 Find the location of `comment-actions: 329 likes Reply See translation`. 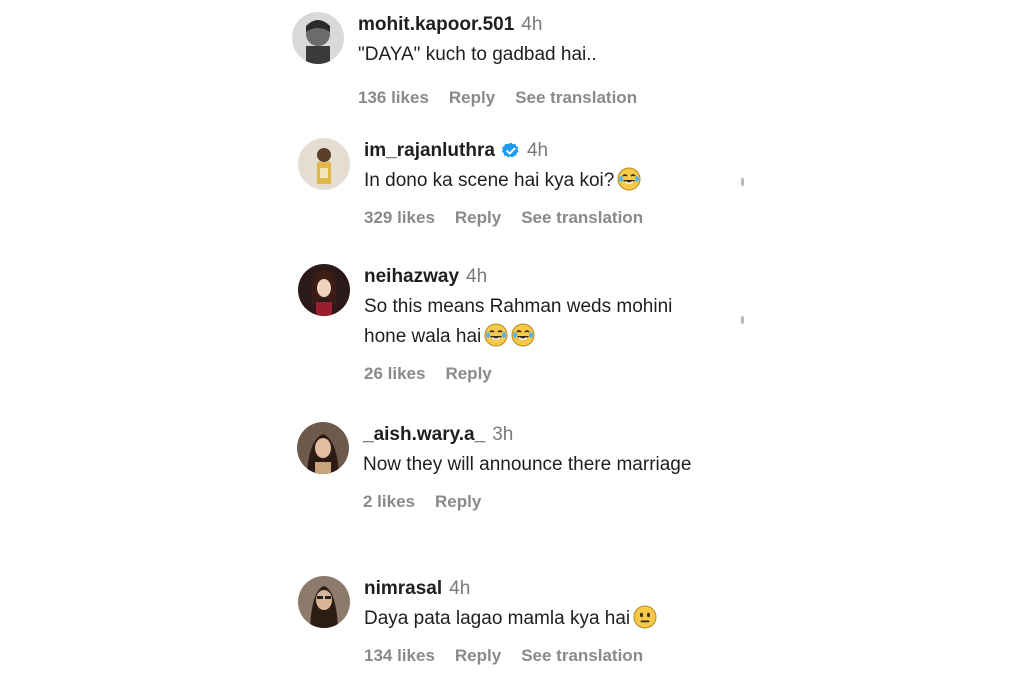

comment-actions: 329 likes Reply See translation is located at coordinates (534, 218).